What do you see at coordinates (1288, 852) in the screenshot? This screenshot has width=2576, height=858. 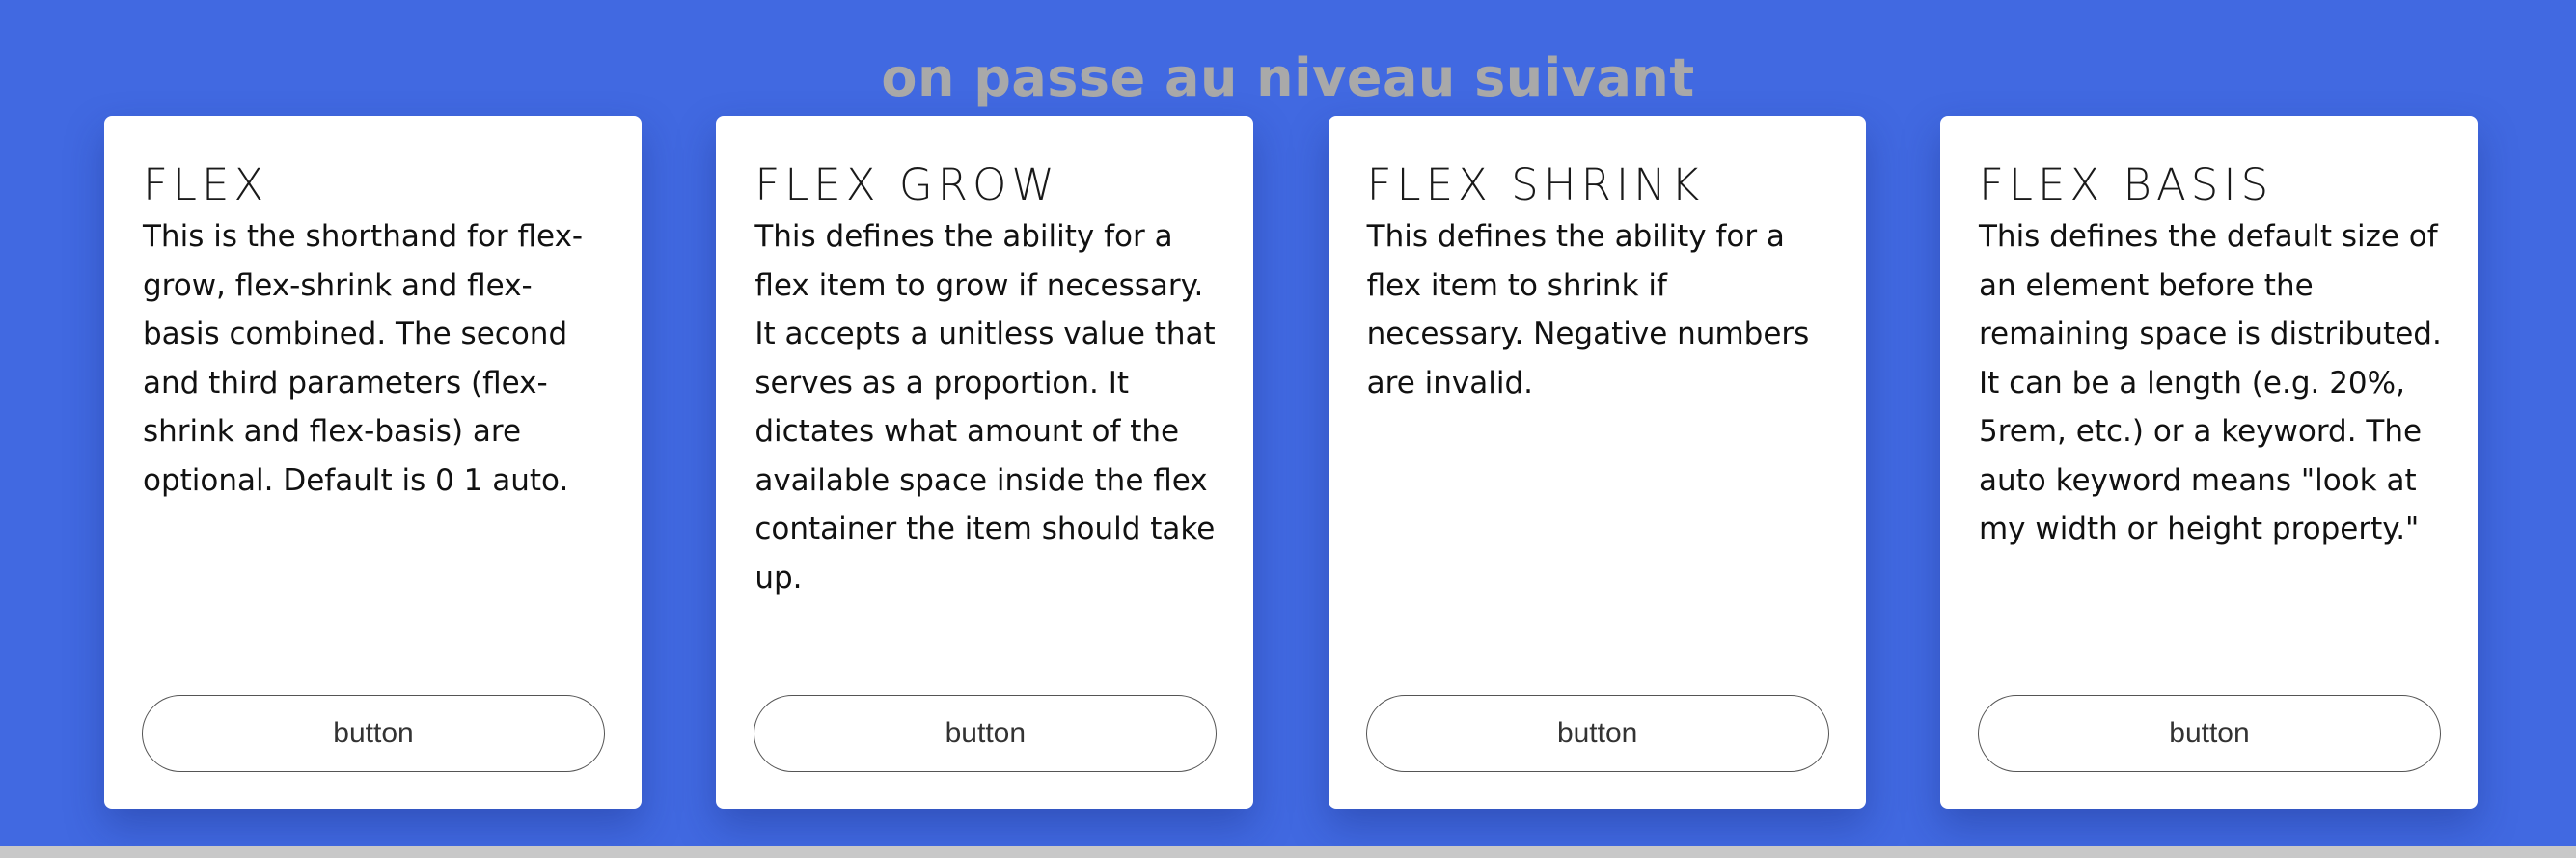 I see `horizontal-scrollbar` at bounding box center [1288, 852].